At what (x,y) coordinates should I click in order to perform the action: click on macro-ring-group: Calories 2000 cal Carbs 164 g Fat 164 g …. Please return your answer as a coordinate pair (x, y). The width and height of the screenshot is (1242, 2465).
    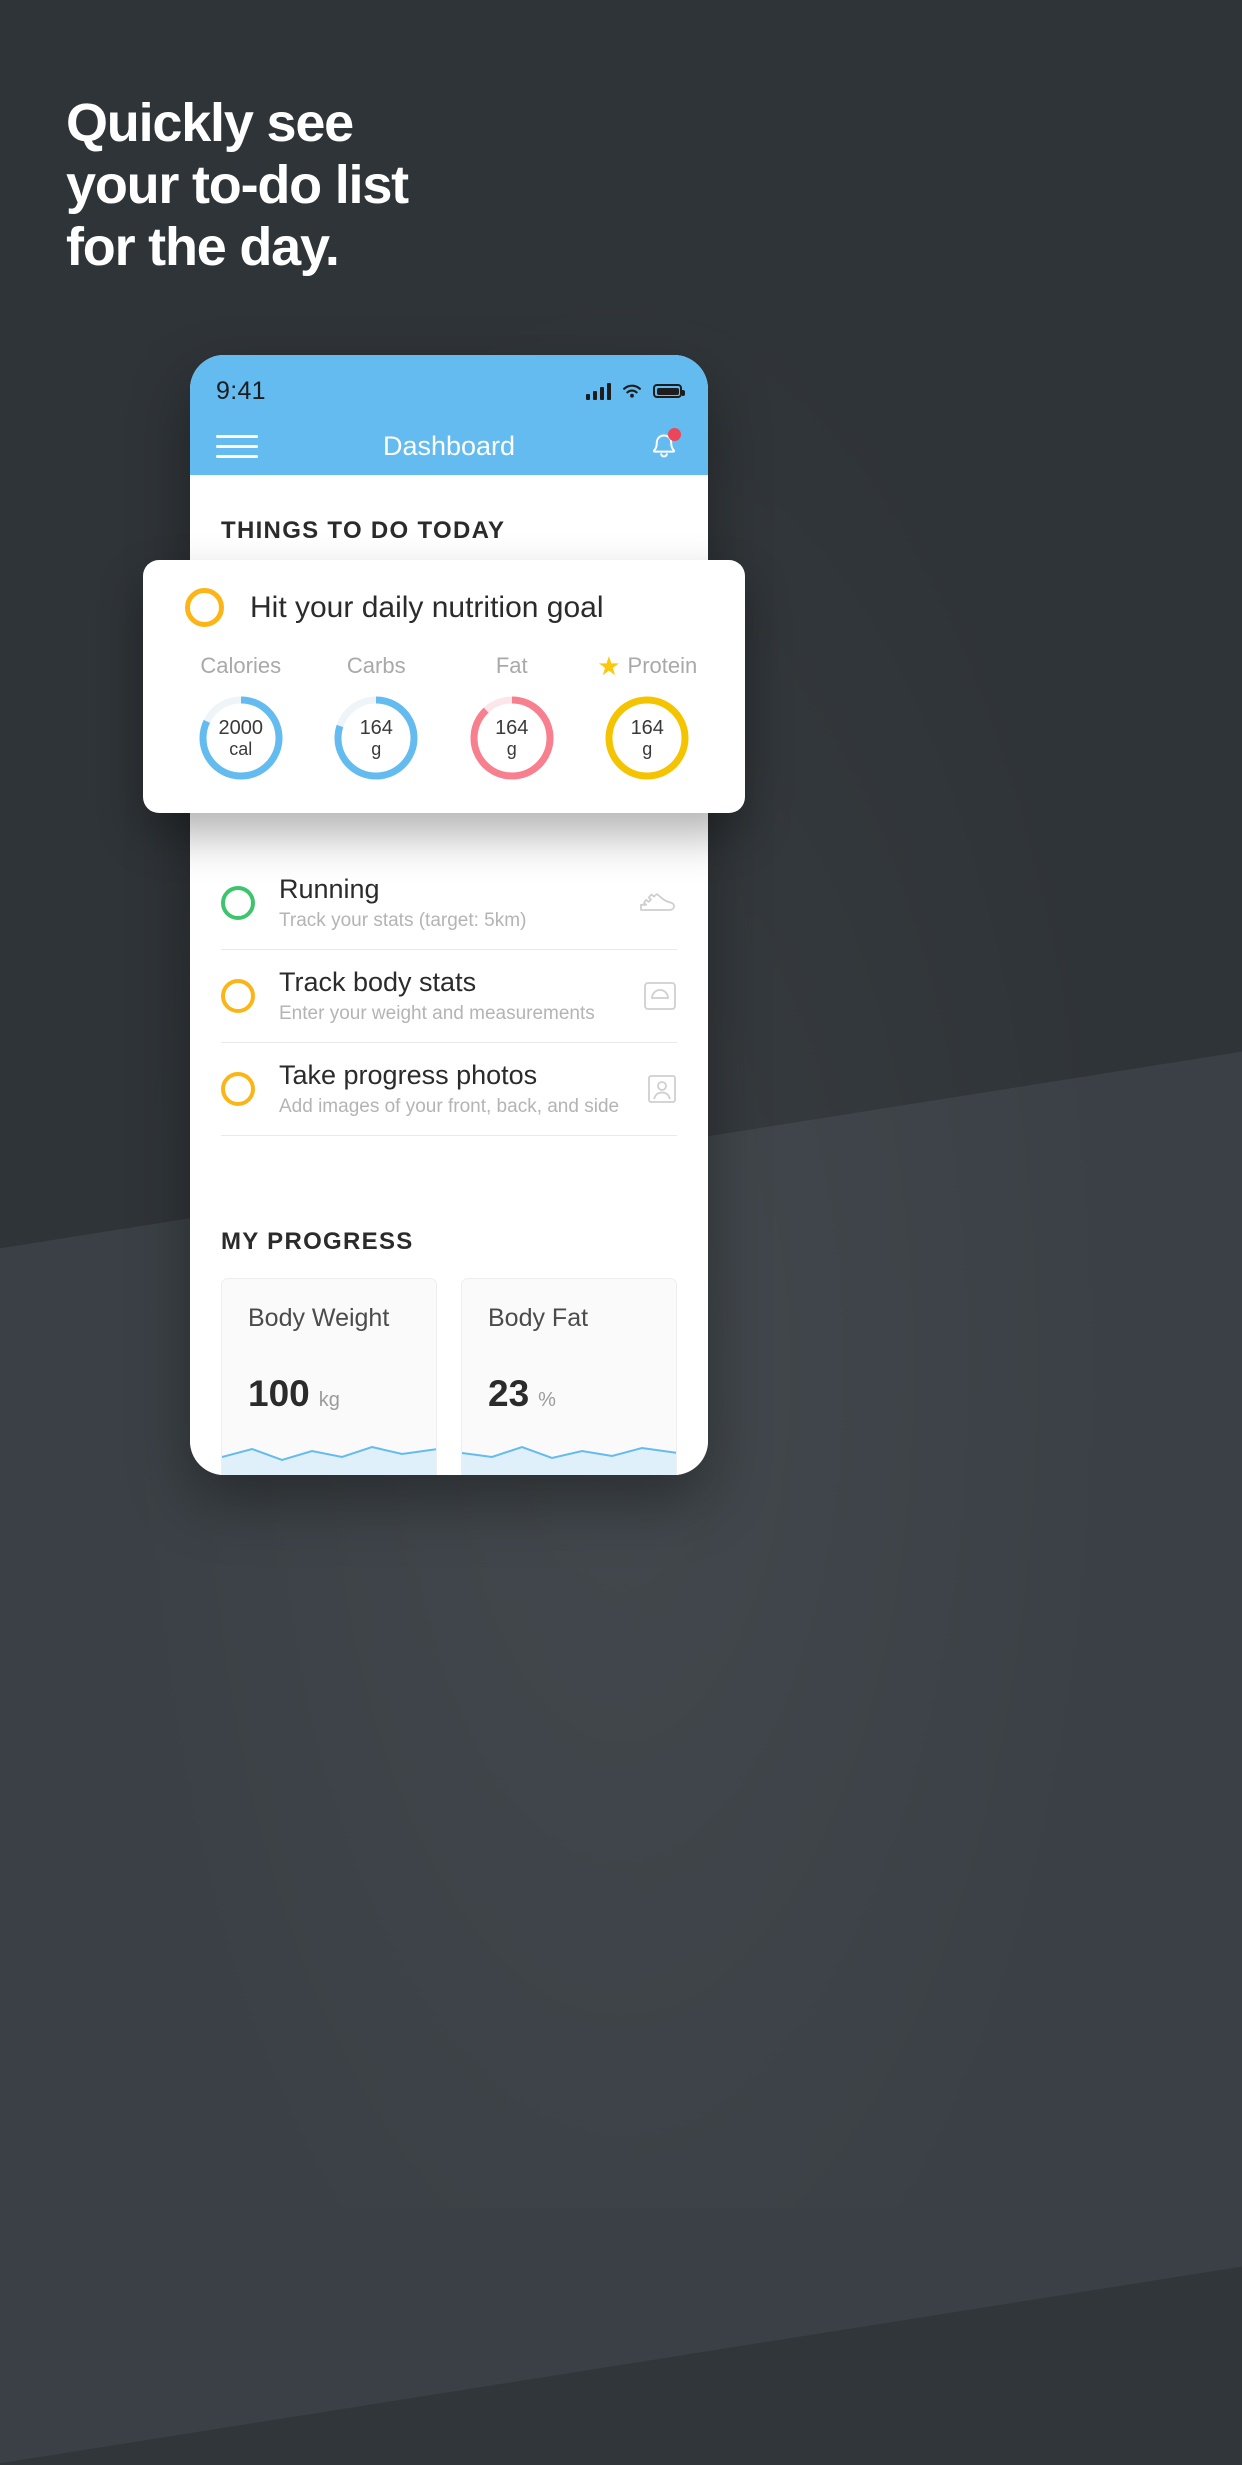
    Looking at the image, I should click on (444, 718).